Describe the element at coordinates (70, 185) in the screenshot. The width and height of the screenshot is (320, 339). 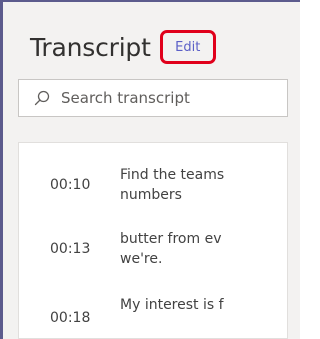
I see `entry-timestamp: 00:10` at that location.